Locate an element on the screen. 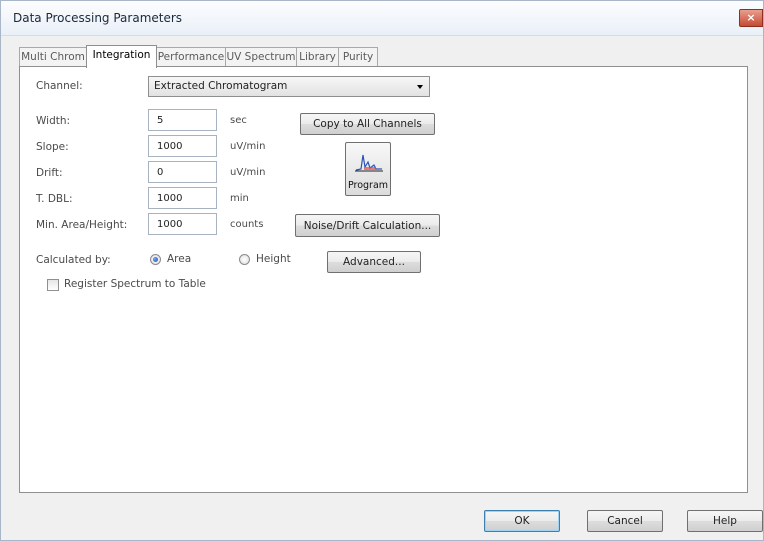 The image size is (764, 541). drift-label: Drift: is located at coordinates (49, 173).